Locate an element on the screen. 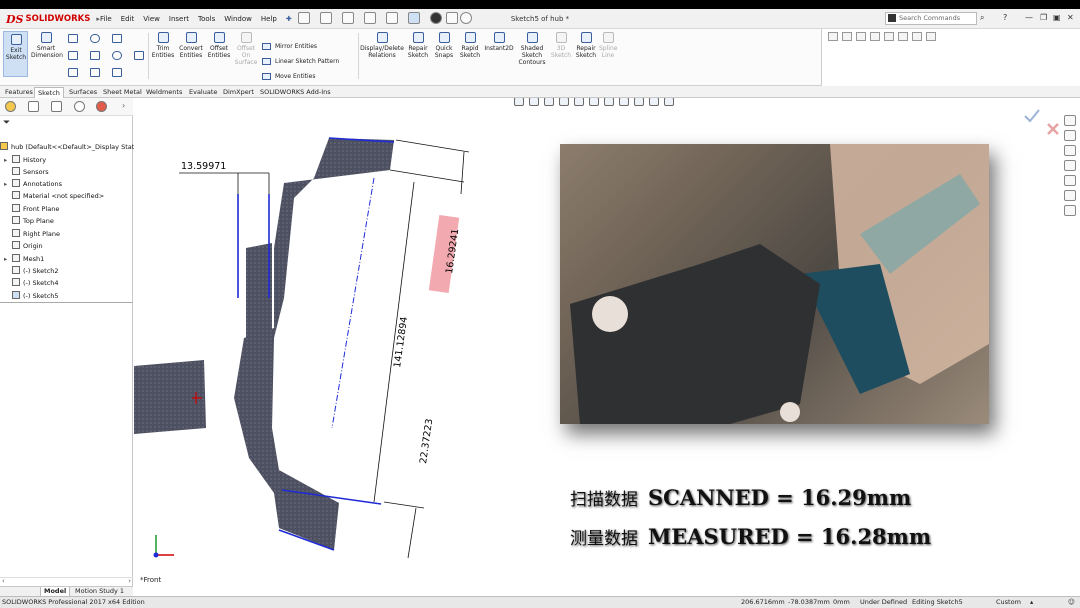 Image resolution: width=1080 pixels, height=608 pixels. units-dropdown-icon: ▴ is located at coordinates (1031, 602).